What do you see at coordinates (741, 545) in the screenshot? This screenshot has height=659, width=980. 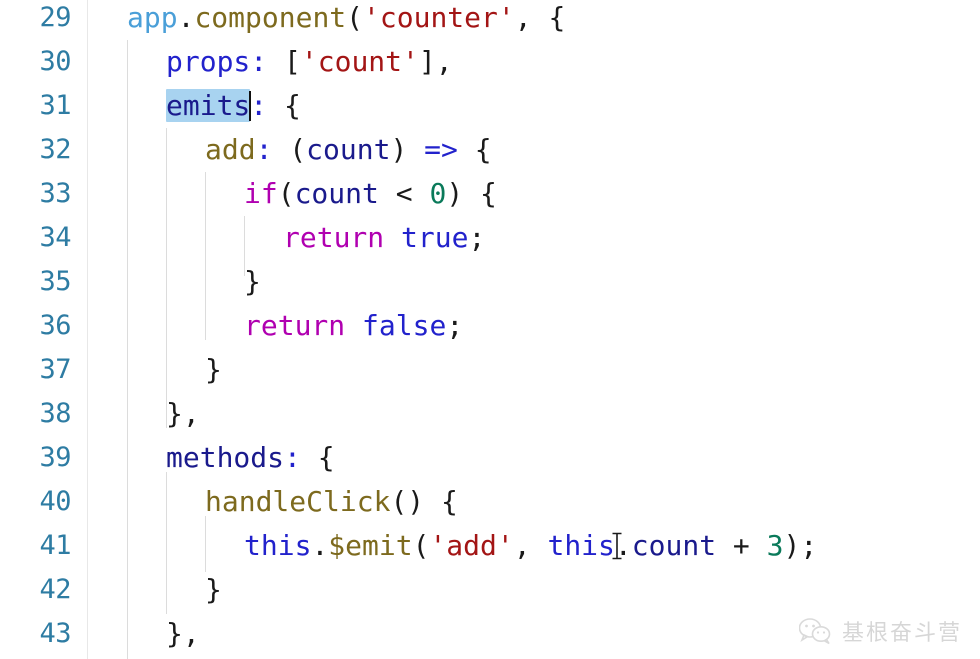 I see `code-token: +` at bounding box center [741, 545].